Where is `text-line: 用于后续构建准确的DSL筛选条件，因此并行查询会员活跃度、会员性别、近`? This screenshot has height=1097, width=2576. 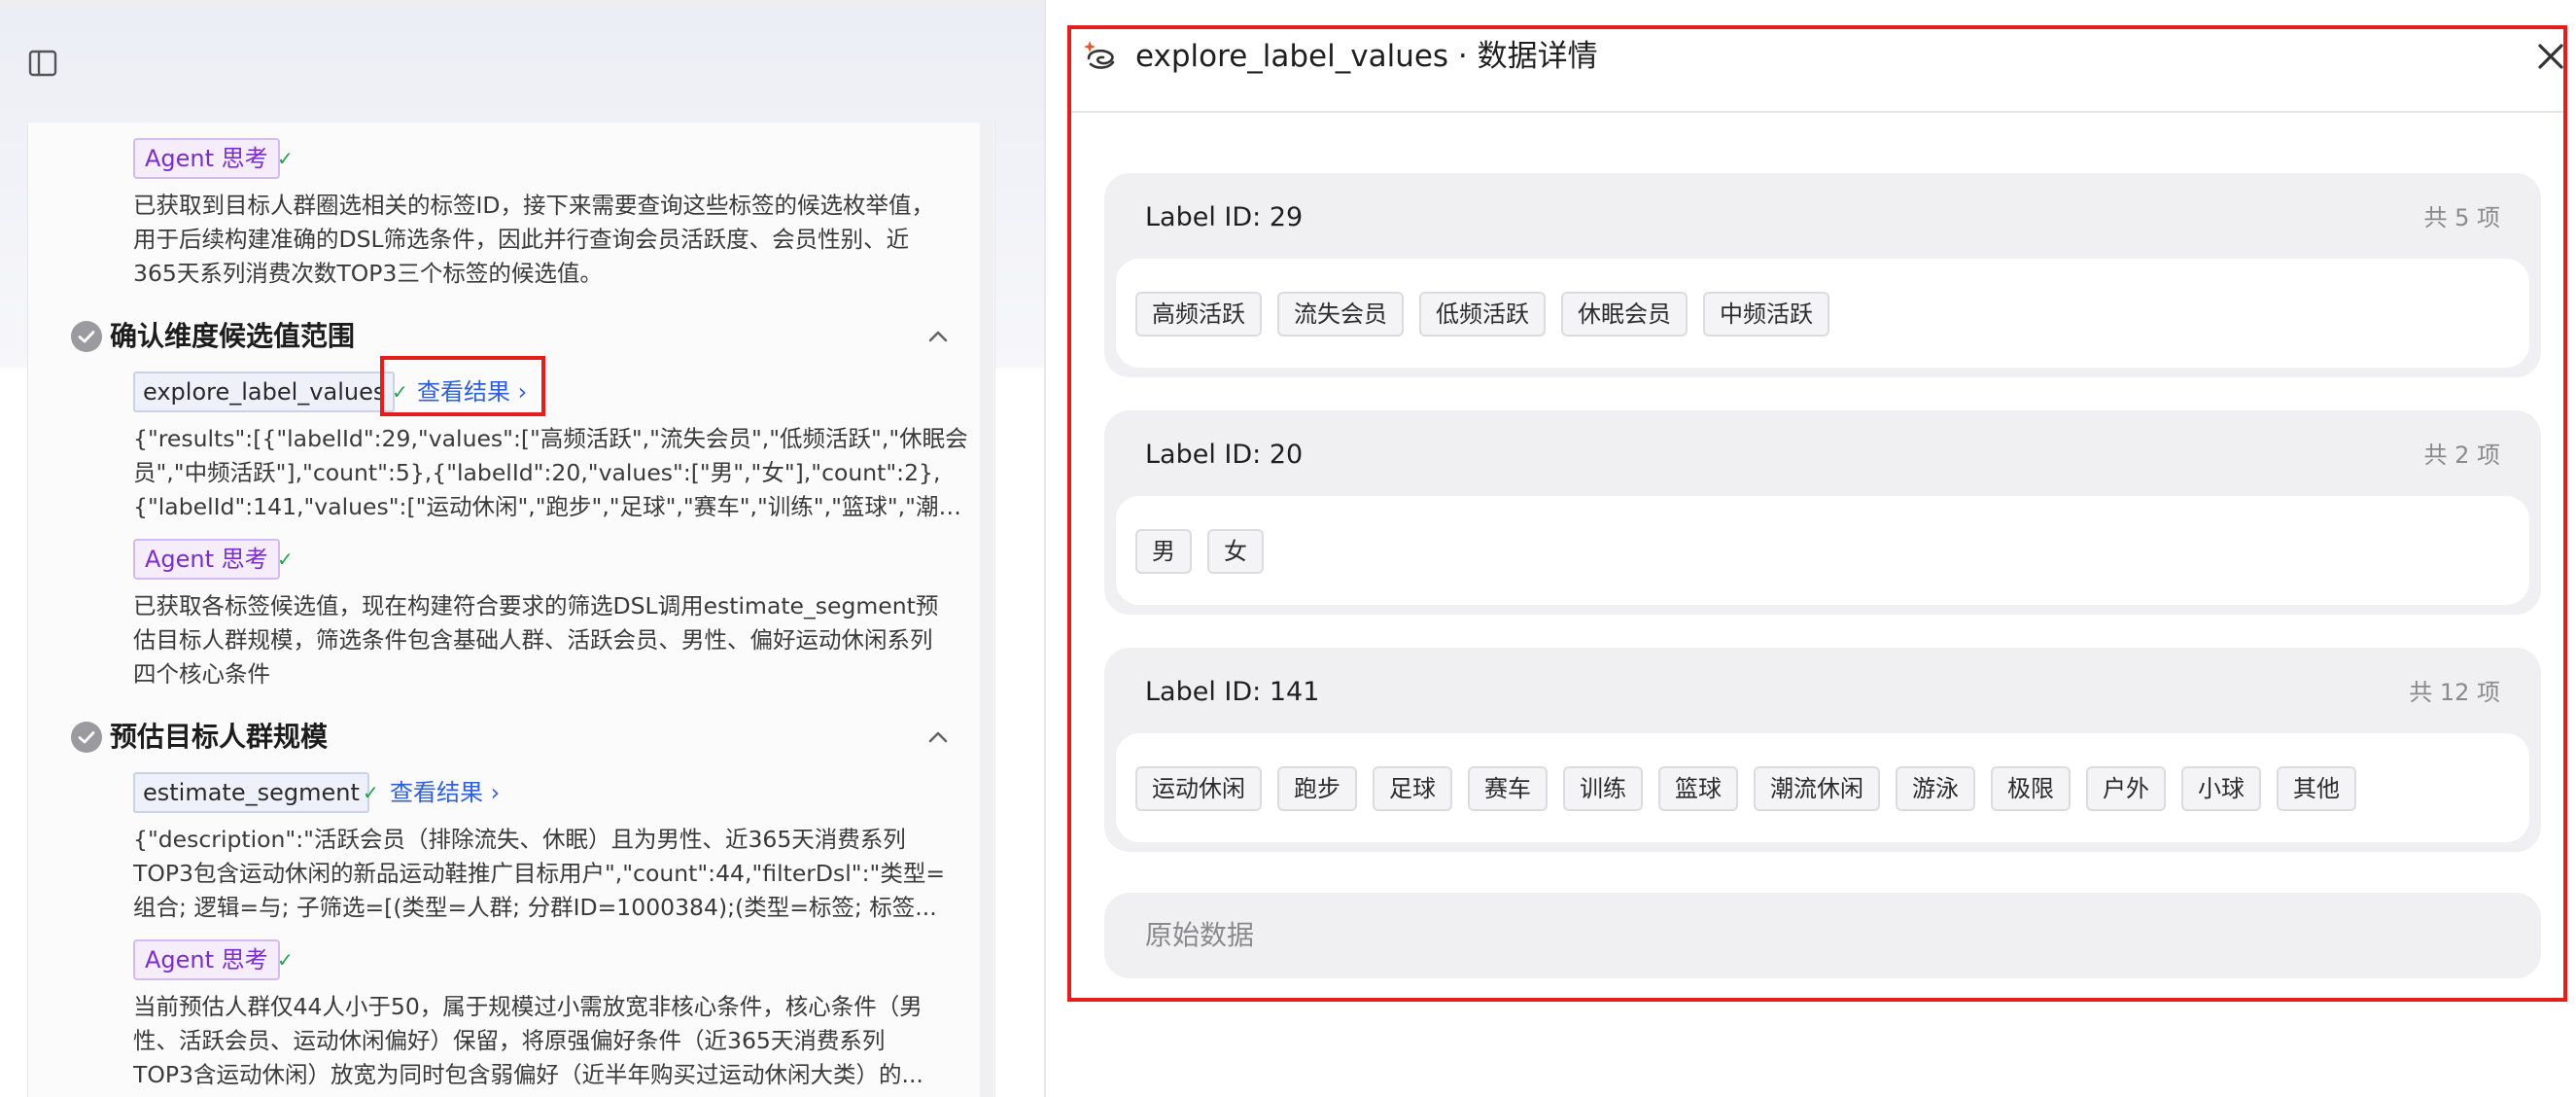 text-line: 用于后续构建准确的DSL筛选条件，因此并行查询会员活跃度、会员性别、近 is located at coordinates (521, 239).